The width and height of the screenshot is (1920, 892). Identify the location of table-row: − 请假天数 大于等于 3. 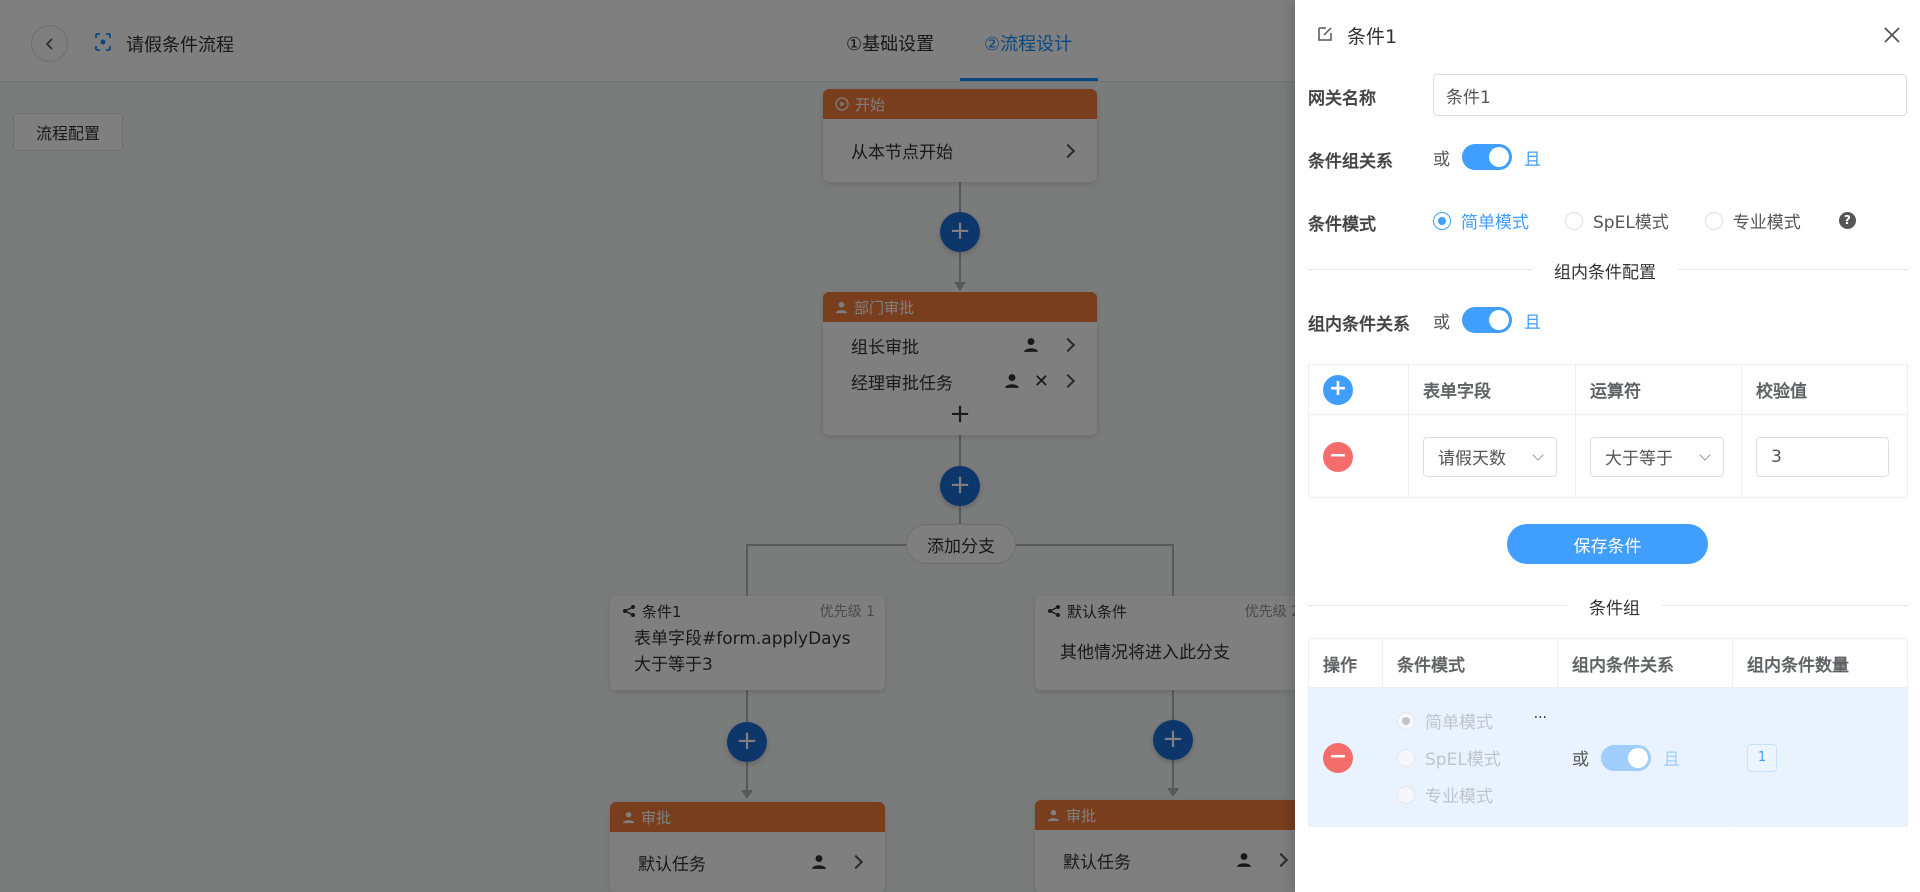
(1608, 456).